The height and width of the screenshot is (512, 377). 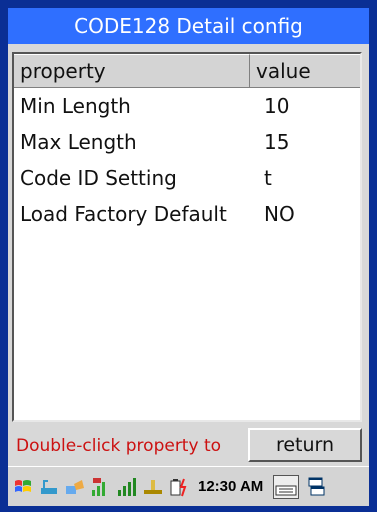 I want to click on property-value: NO, so click(x=279, y=214).